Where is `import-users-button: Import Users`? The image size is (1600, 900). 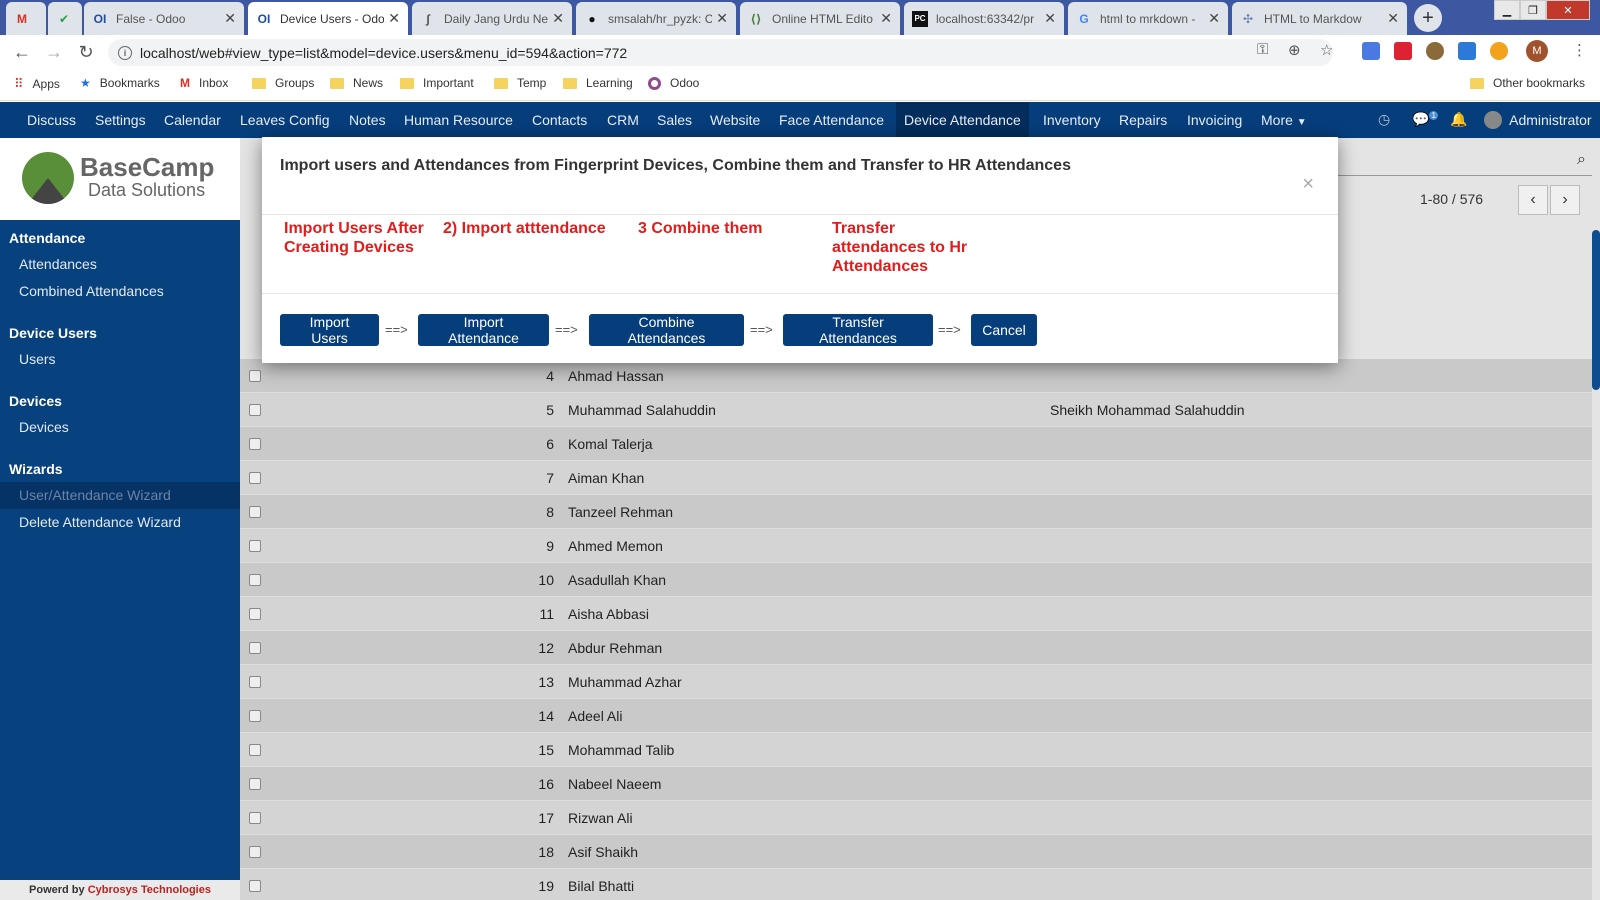
import-users-button: Import Users is located at coordinates (329, 330).